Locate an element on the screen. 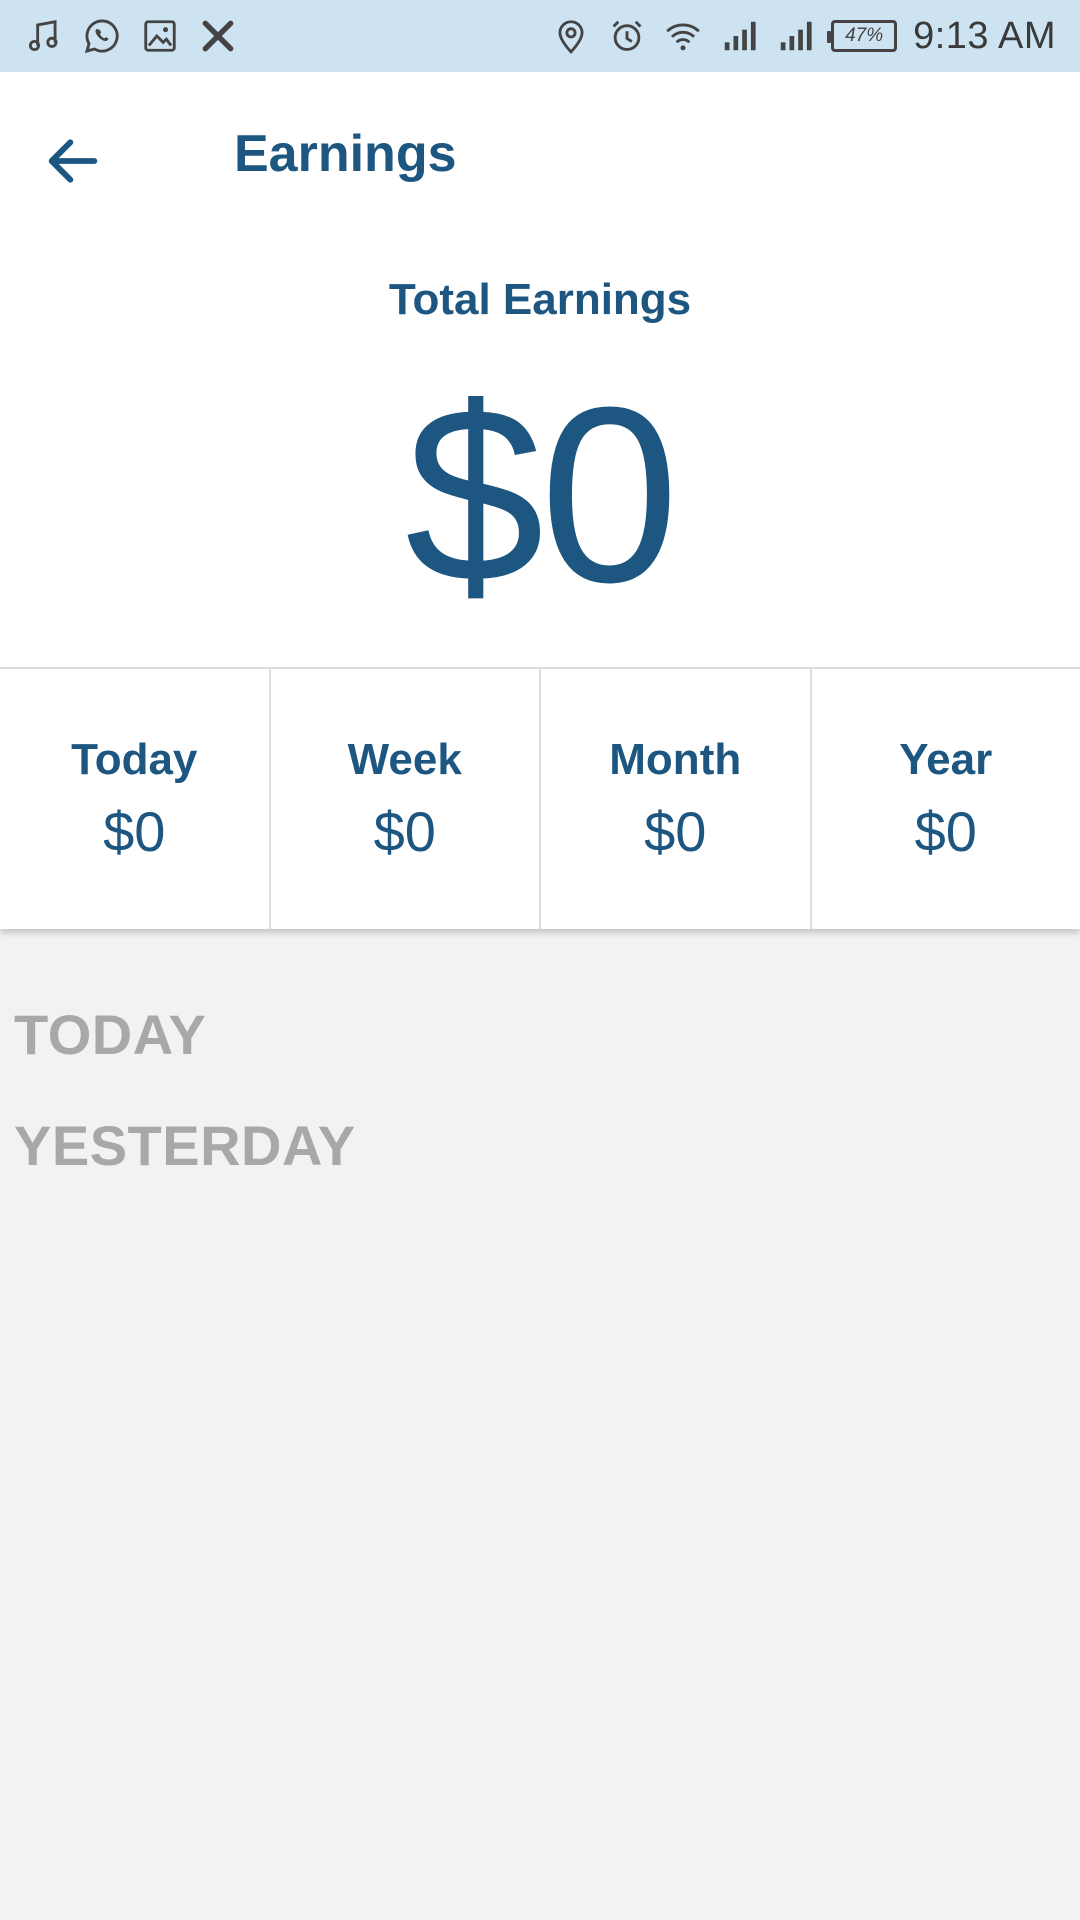 This screenshot has height=1920, width=1080. back-button is located at coordinates (73, 161).